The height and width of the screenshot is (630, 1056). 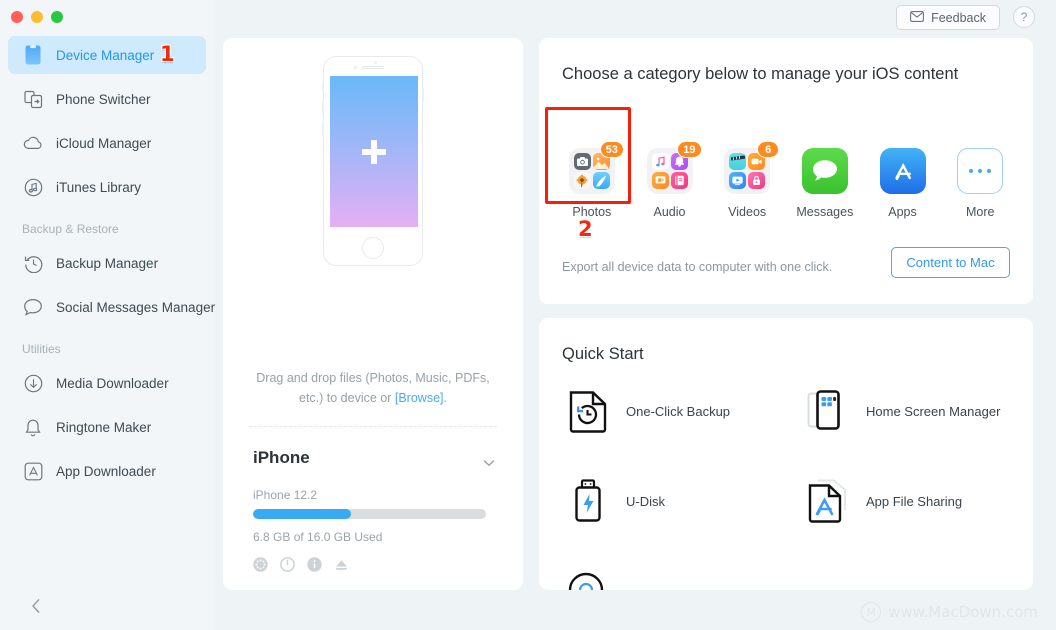 What do you see at coordinates (104, 143) in the screenshot?
I see `sidebar-item-label: iCloud Manager` at bounding box center [104, 143].